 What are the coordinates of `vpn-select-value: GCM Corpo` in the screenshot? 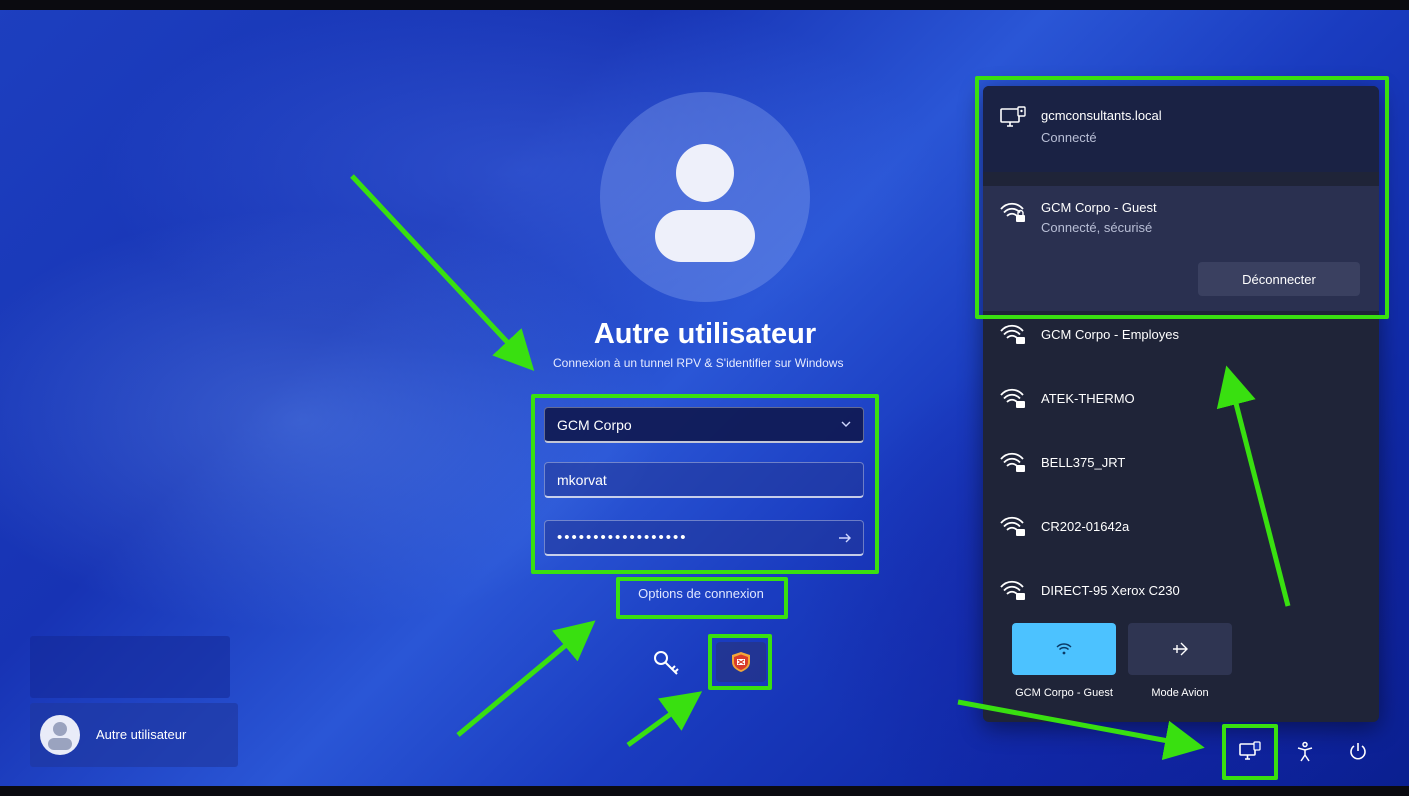 It's located at (594, 424).